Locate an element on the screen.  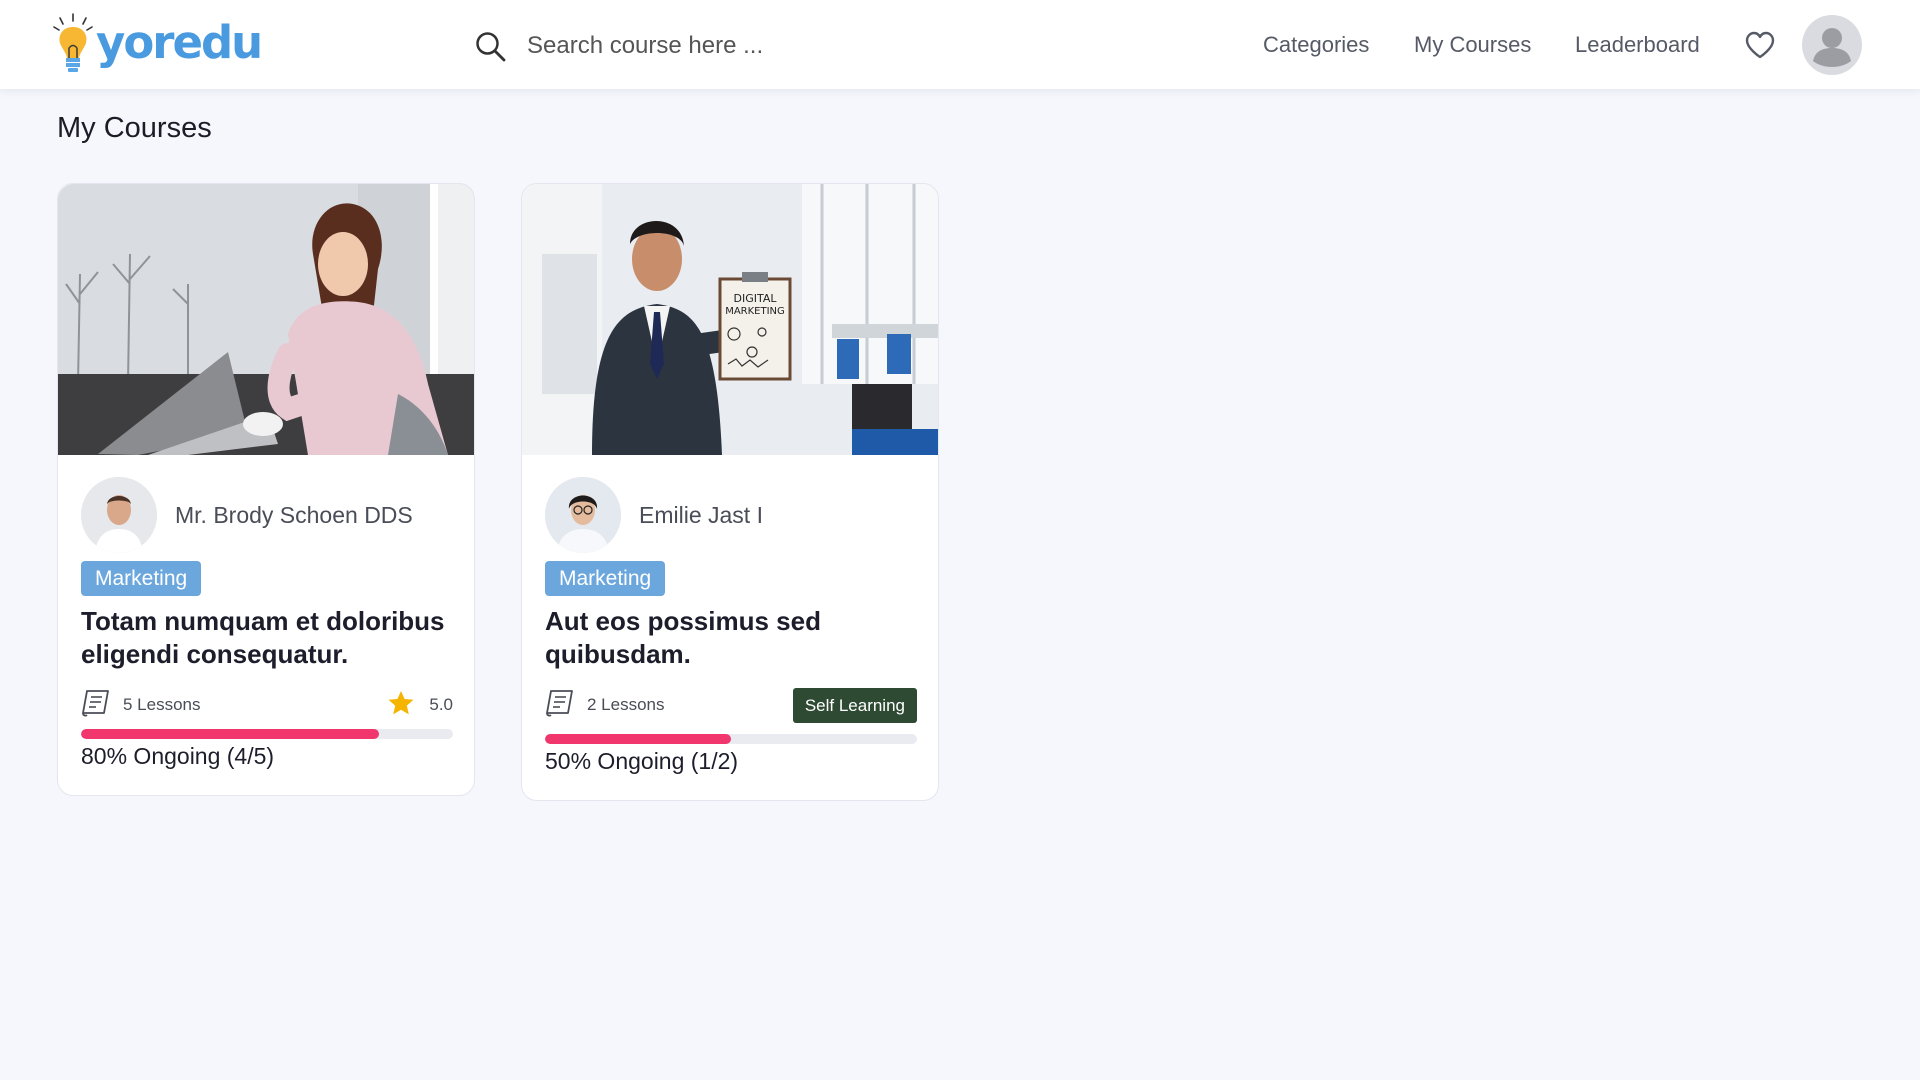
author: Emilie Jast I is located at coordinates (654, 515).